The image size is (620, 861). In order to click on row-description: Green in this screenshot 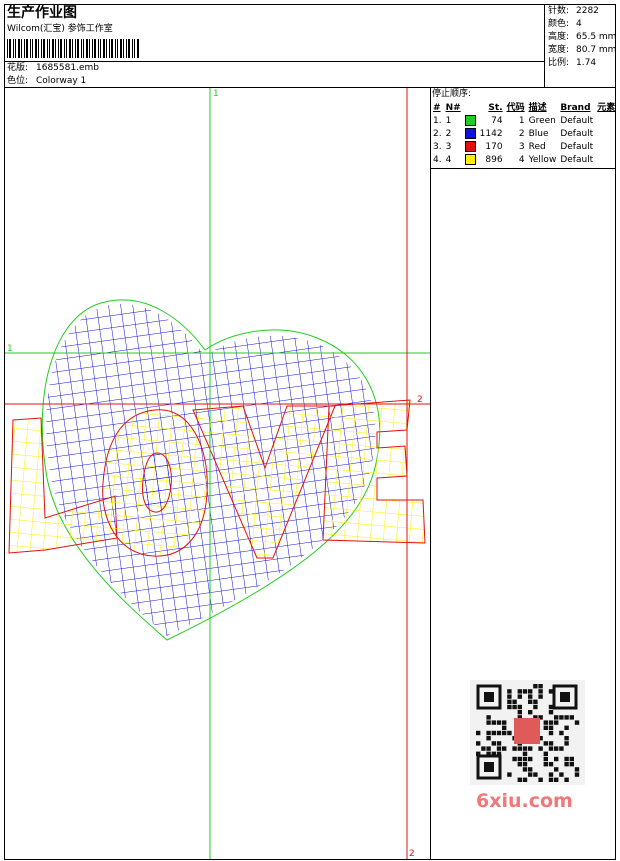, I will do `click(542, 120)`.